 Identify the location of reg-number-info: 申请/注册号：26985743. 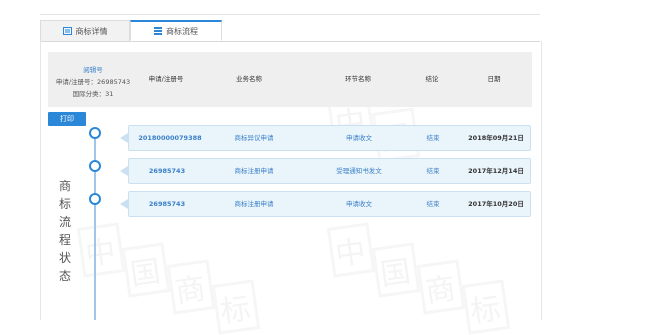
(93, 82).